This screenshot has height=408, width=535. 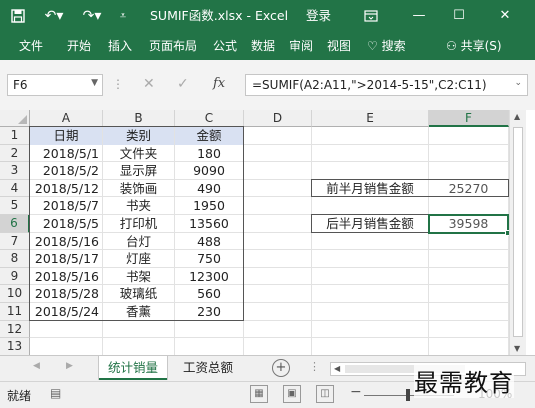 I want to click on person-icon: ⚇, so click(x=451, y=46).